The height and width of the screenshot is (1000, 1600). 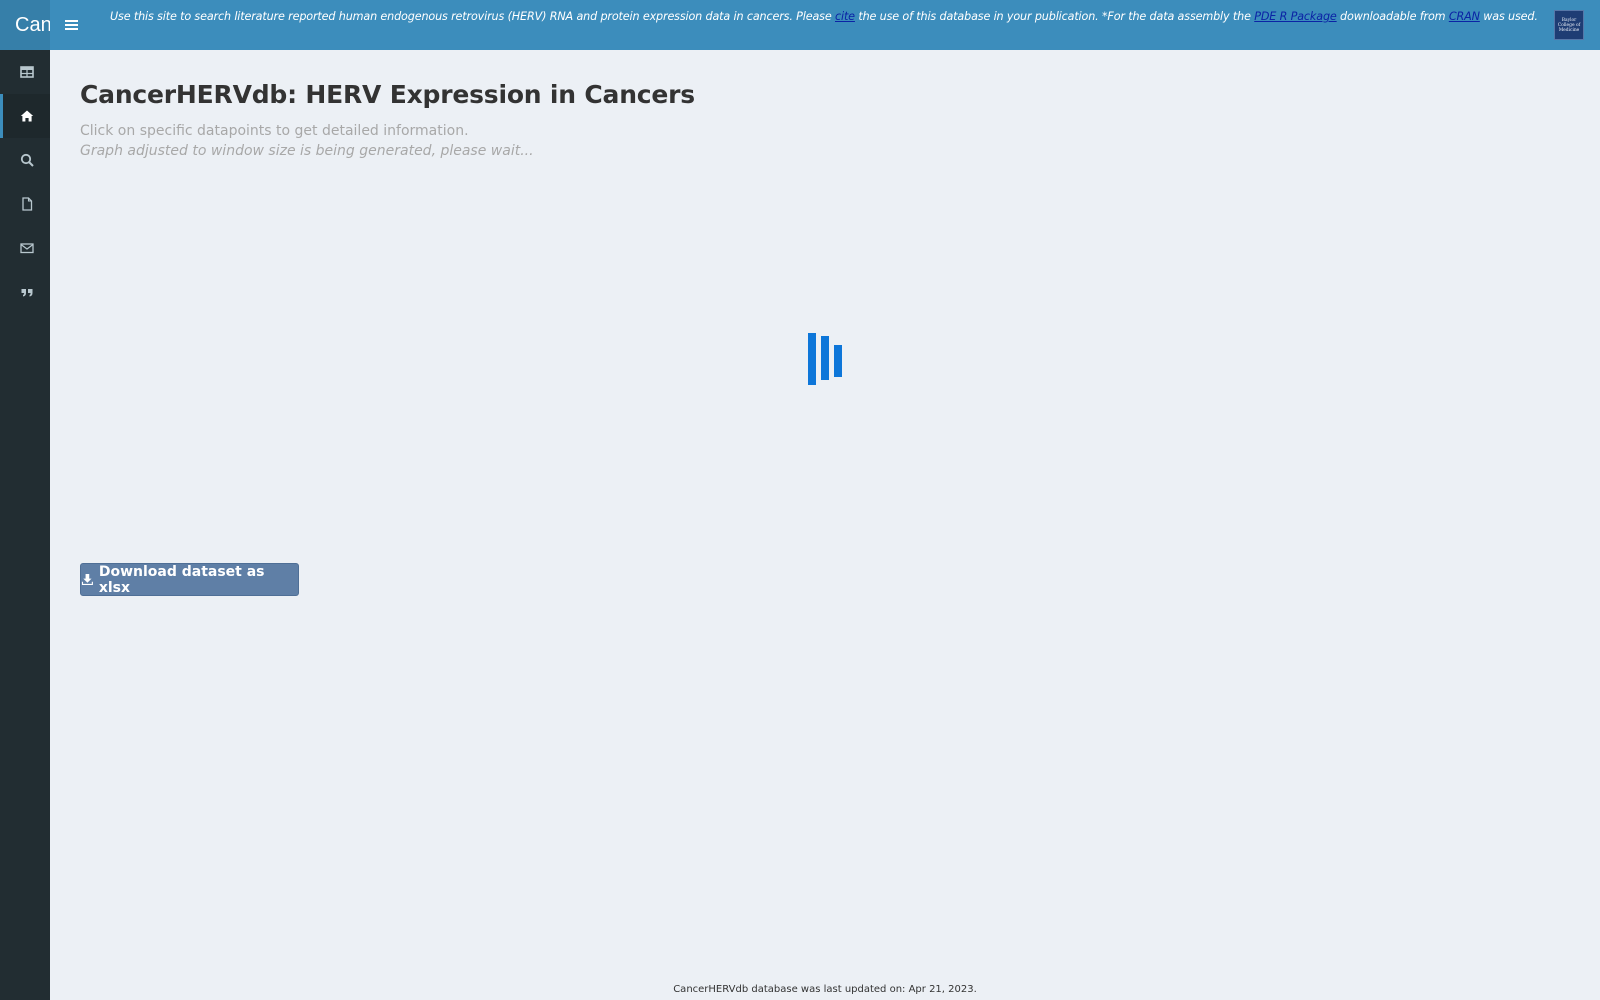 What do you see at coordinates (1295, 16) in the screenshot?
I see `pde-package-link: PDE R Package` at bounding box center [1295, 16].